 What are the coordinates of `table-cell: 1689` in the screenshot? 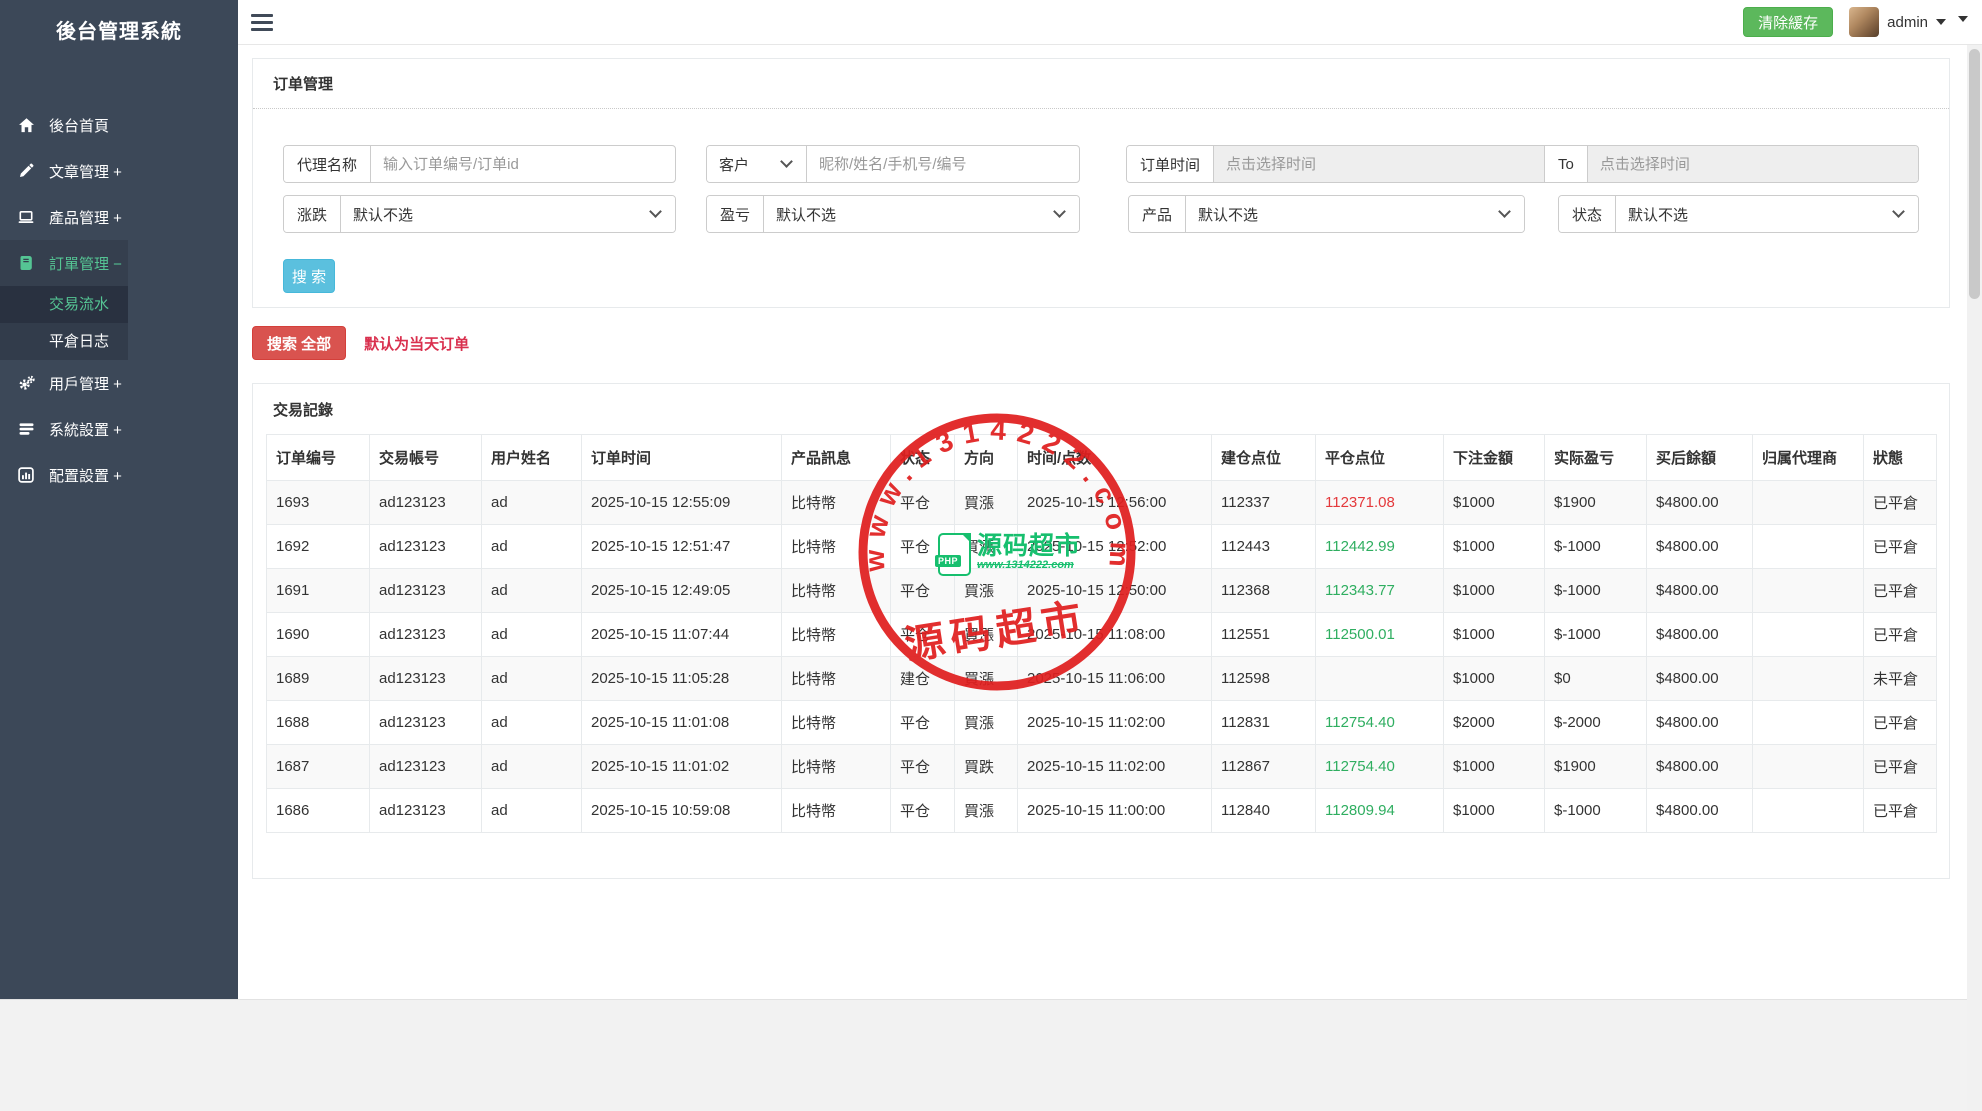 It's located at (318, 678).